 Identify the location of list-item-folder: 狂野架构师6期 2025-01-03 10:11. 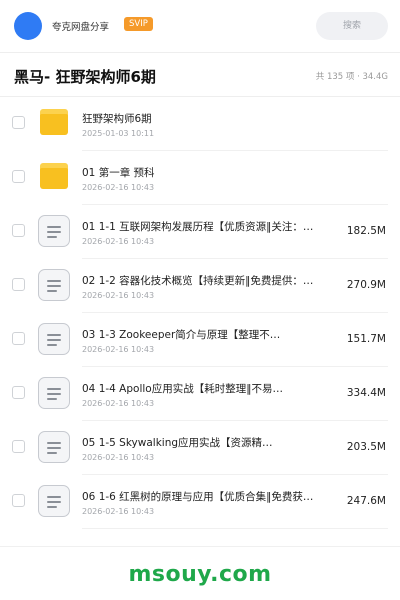
(200, 124).